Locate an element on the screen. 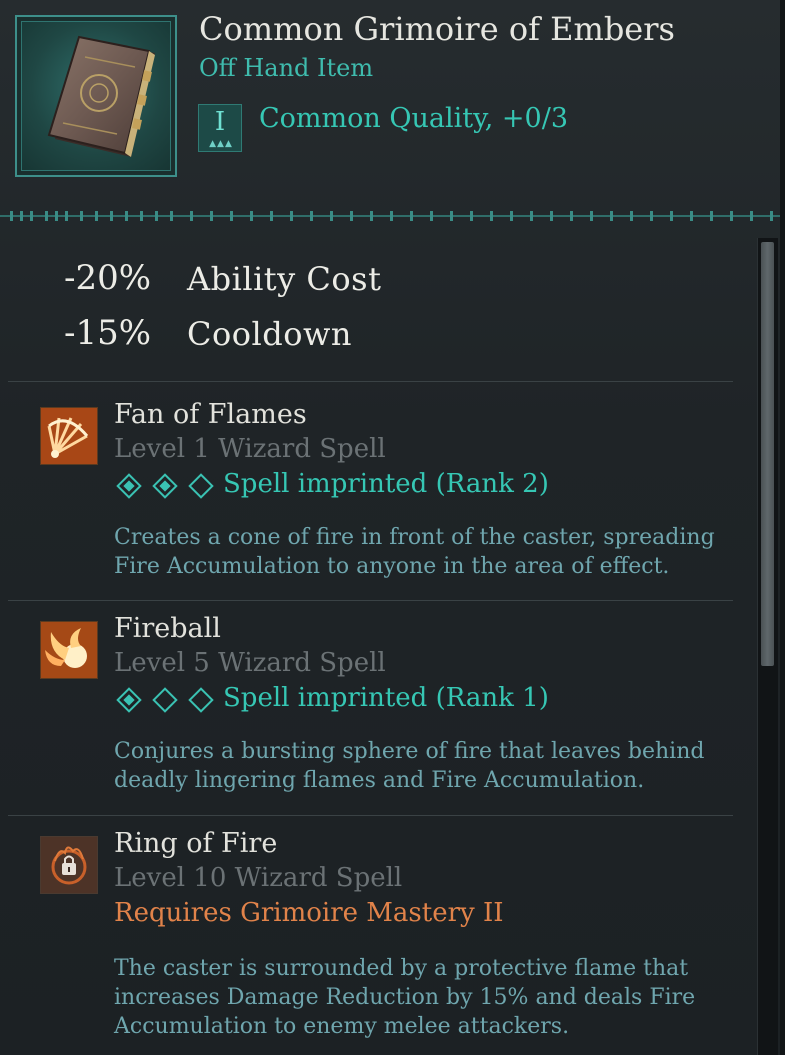  spell-rank-row: Spell imprinted (Rank 1) is located at coordinates (331, 701).